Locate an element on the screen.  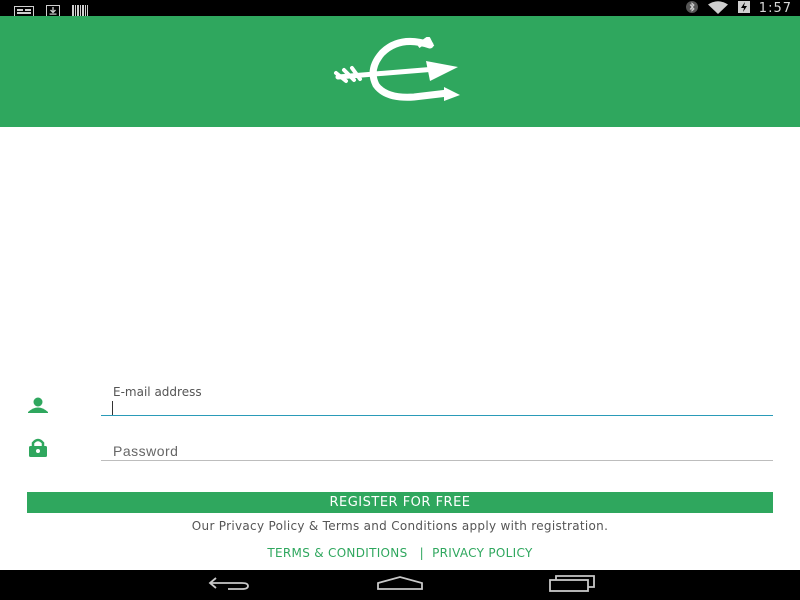
battery-charging-icon is located at coordinates (744, 9).